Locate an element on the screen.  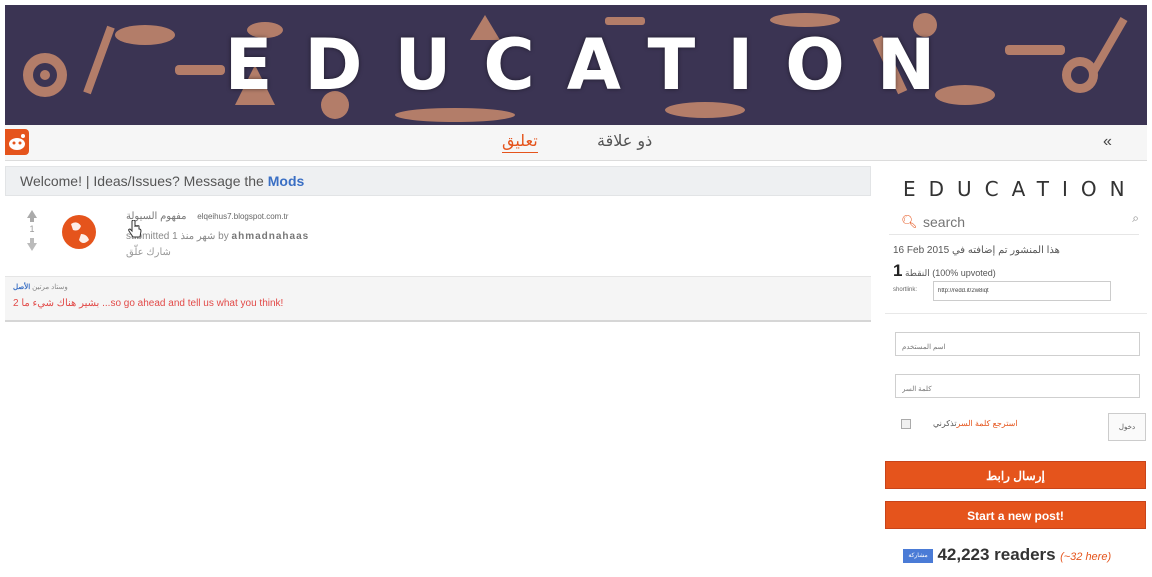
login-button: دخول is located at coordinates (1127, 427).